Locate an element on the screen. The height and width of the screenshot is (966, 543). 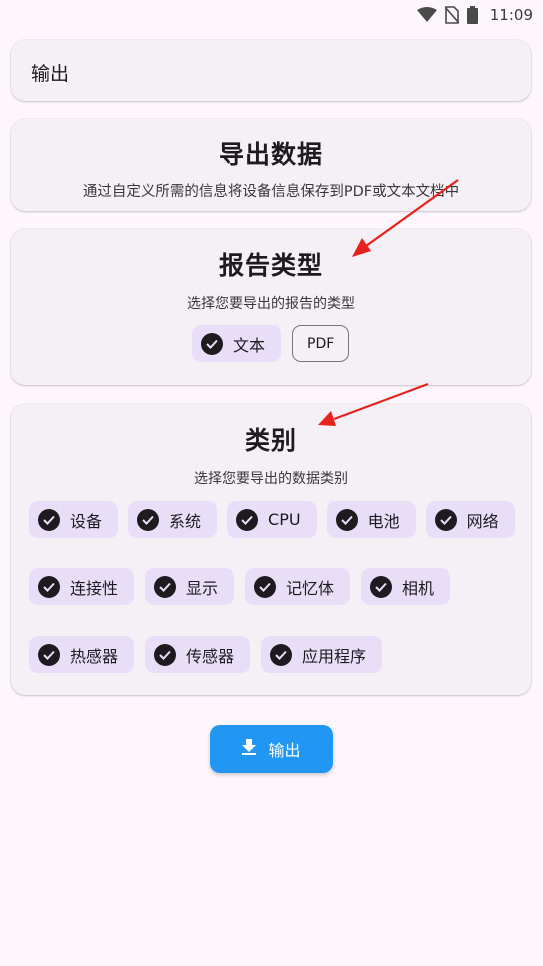
report-type-title: 报告类型 is located at coordinates (270, 265).